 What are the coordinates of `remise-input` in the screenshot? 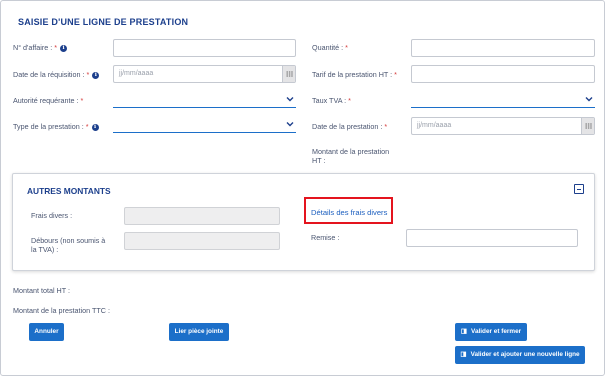 It's located at (492, 238).